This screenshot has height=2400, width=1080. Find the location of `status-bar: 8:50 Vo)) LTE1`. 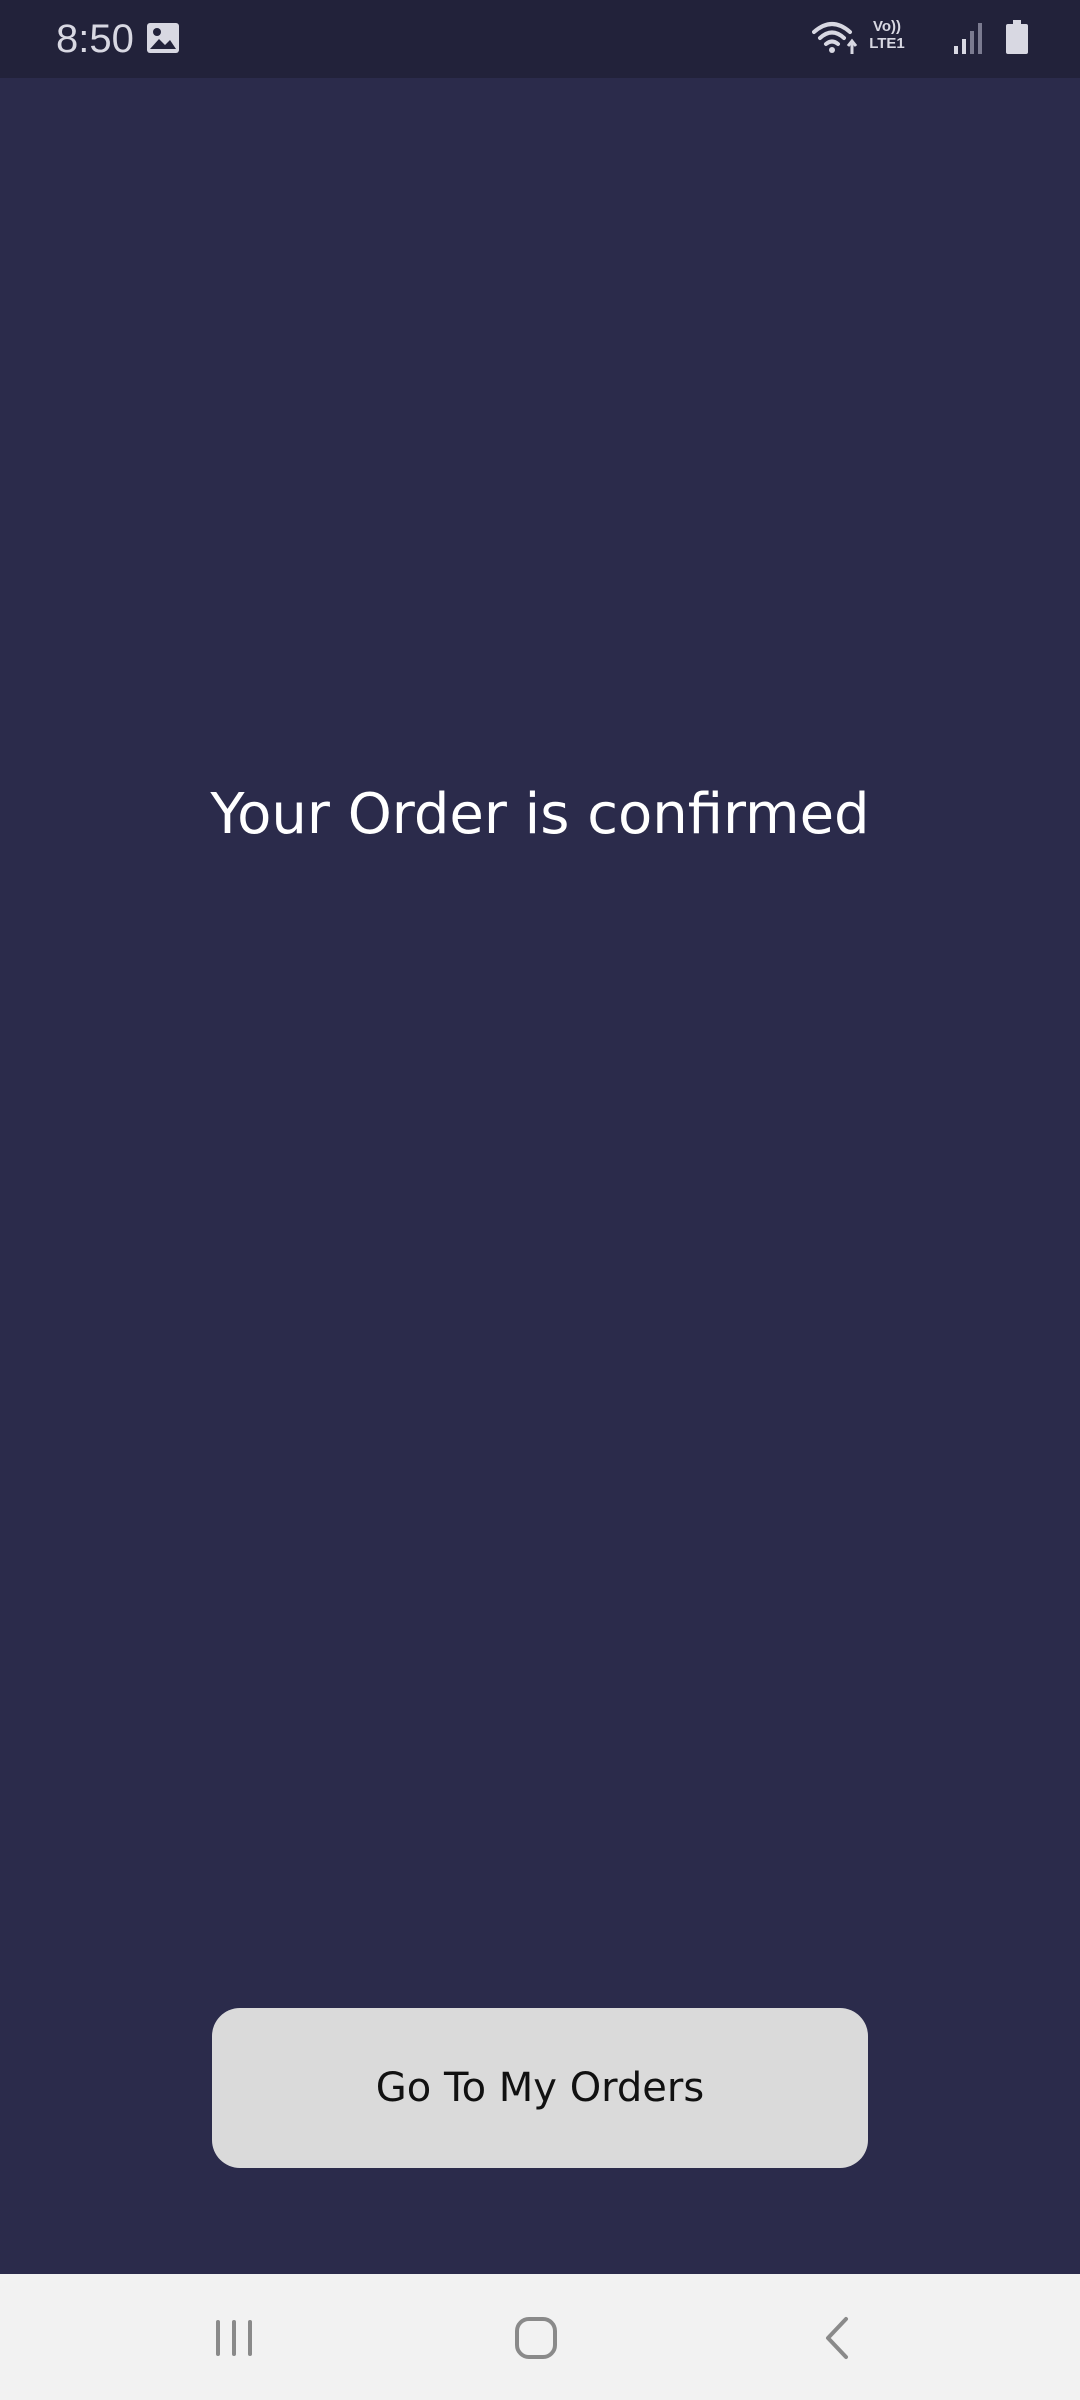

status-bar: 8:50 Vo)) LTE1 is located at coordinates (540, 39).